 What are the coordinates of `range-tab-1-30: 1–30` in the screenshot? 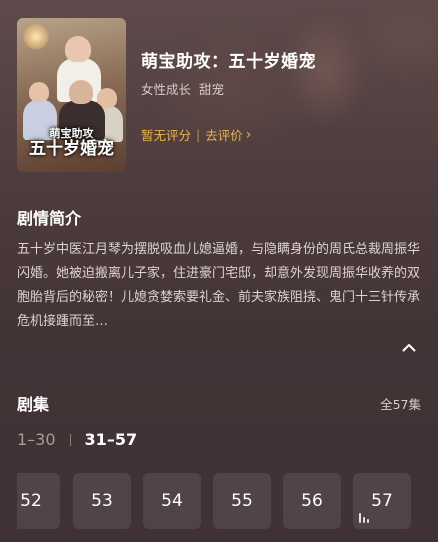 It's located at (36, 439).